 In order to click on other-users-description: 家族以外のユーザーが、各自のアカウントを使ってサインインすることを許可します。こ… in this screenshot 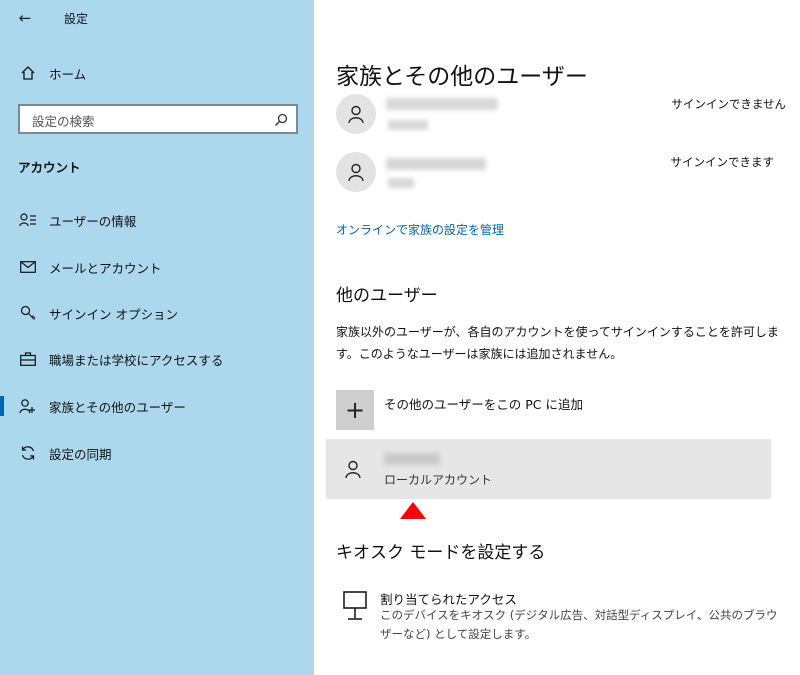, I will do `click(557, 343)`.